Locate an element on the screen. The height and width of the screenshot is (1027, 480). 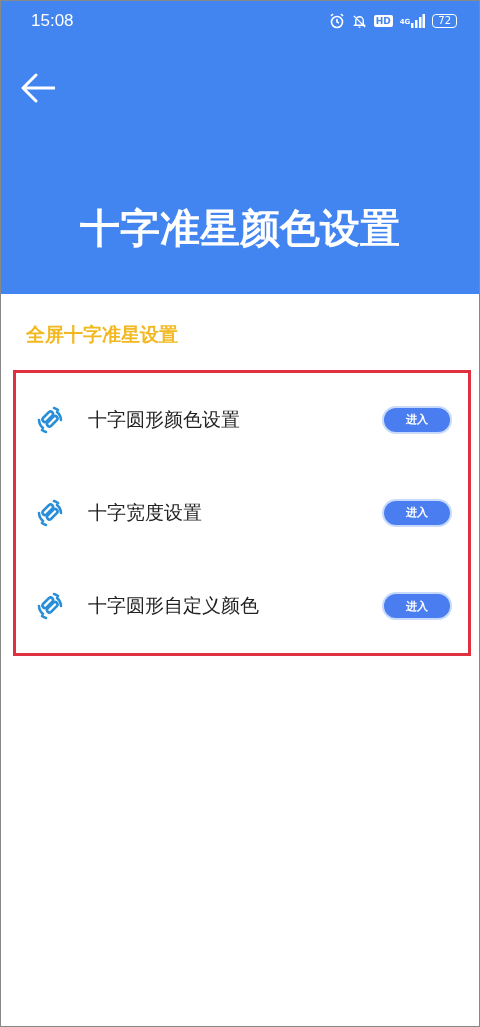
hd-badge: HD is located at coordinates (383, 21).